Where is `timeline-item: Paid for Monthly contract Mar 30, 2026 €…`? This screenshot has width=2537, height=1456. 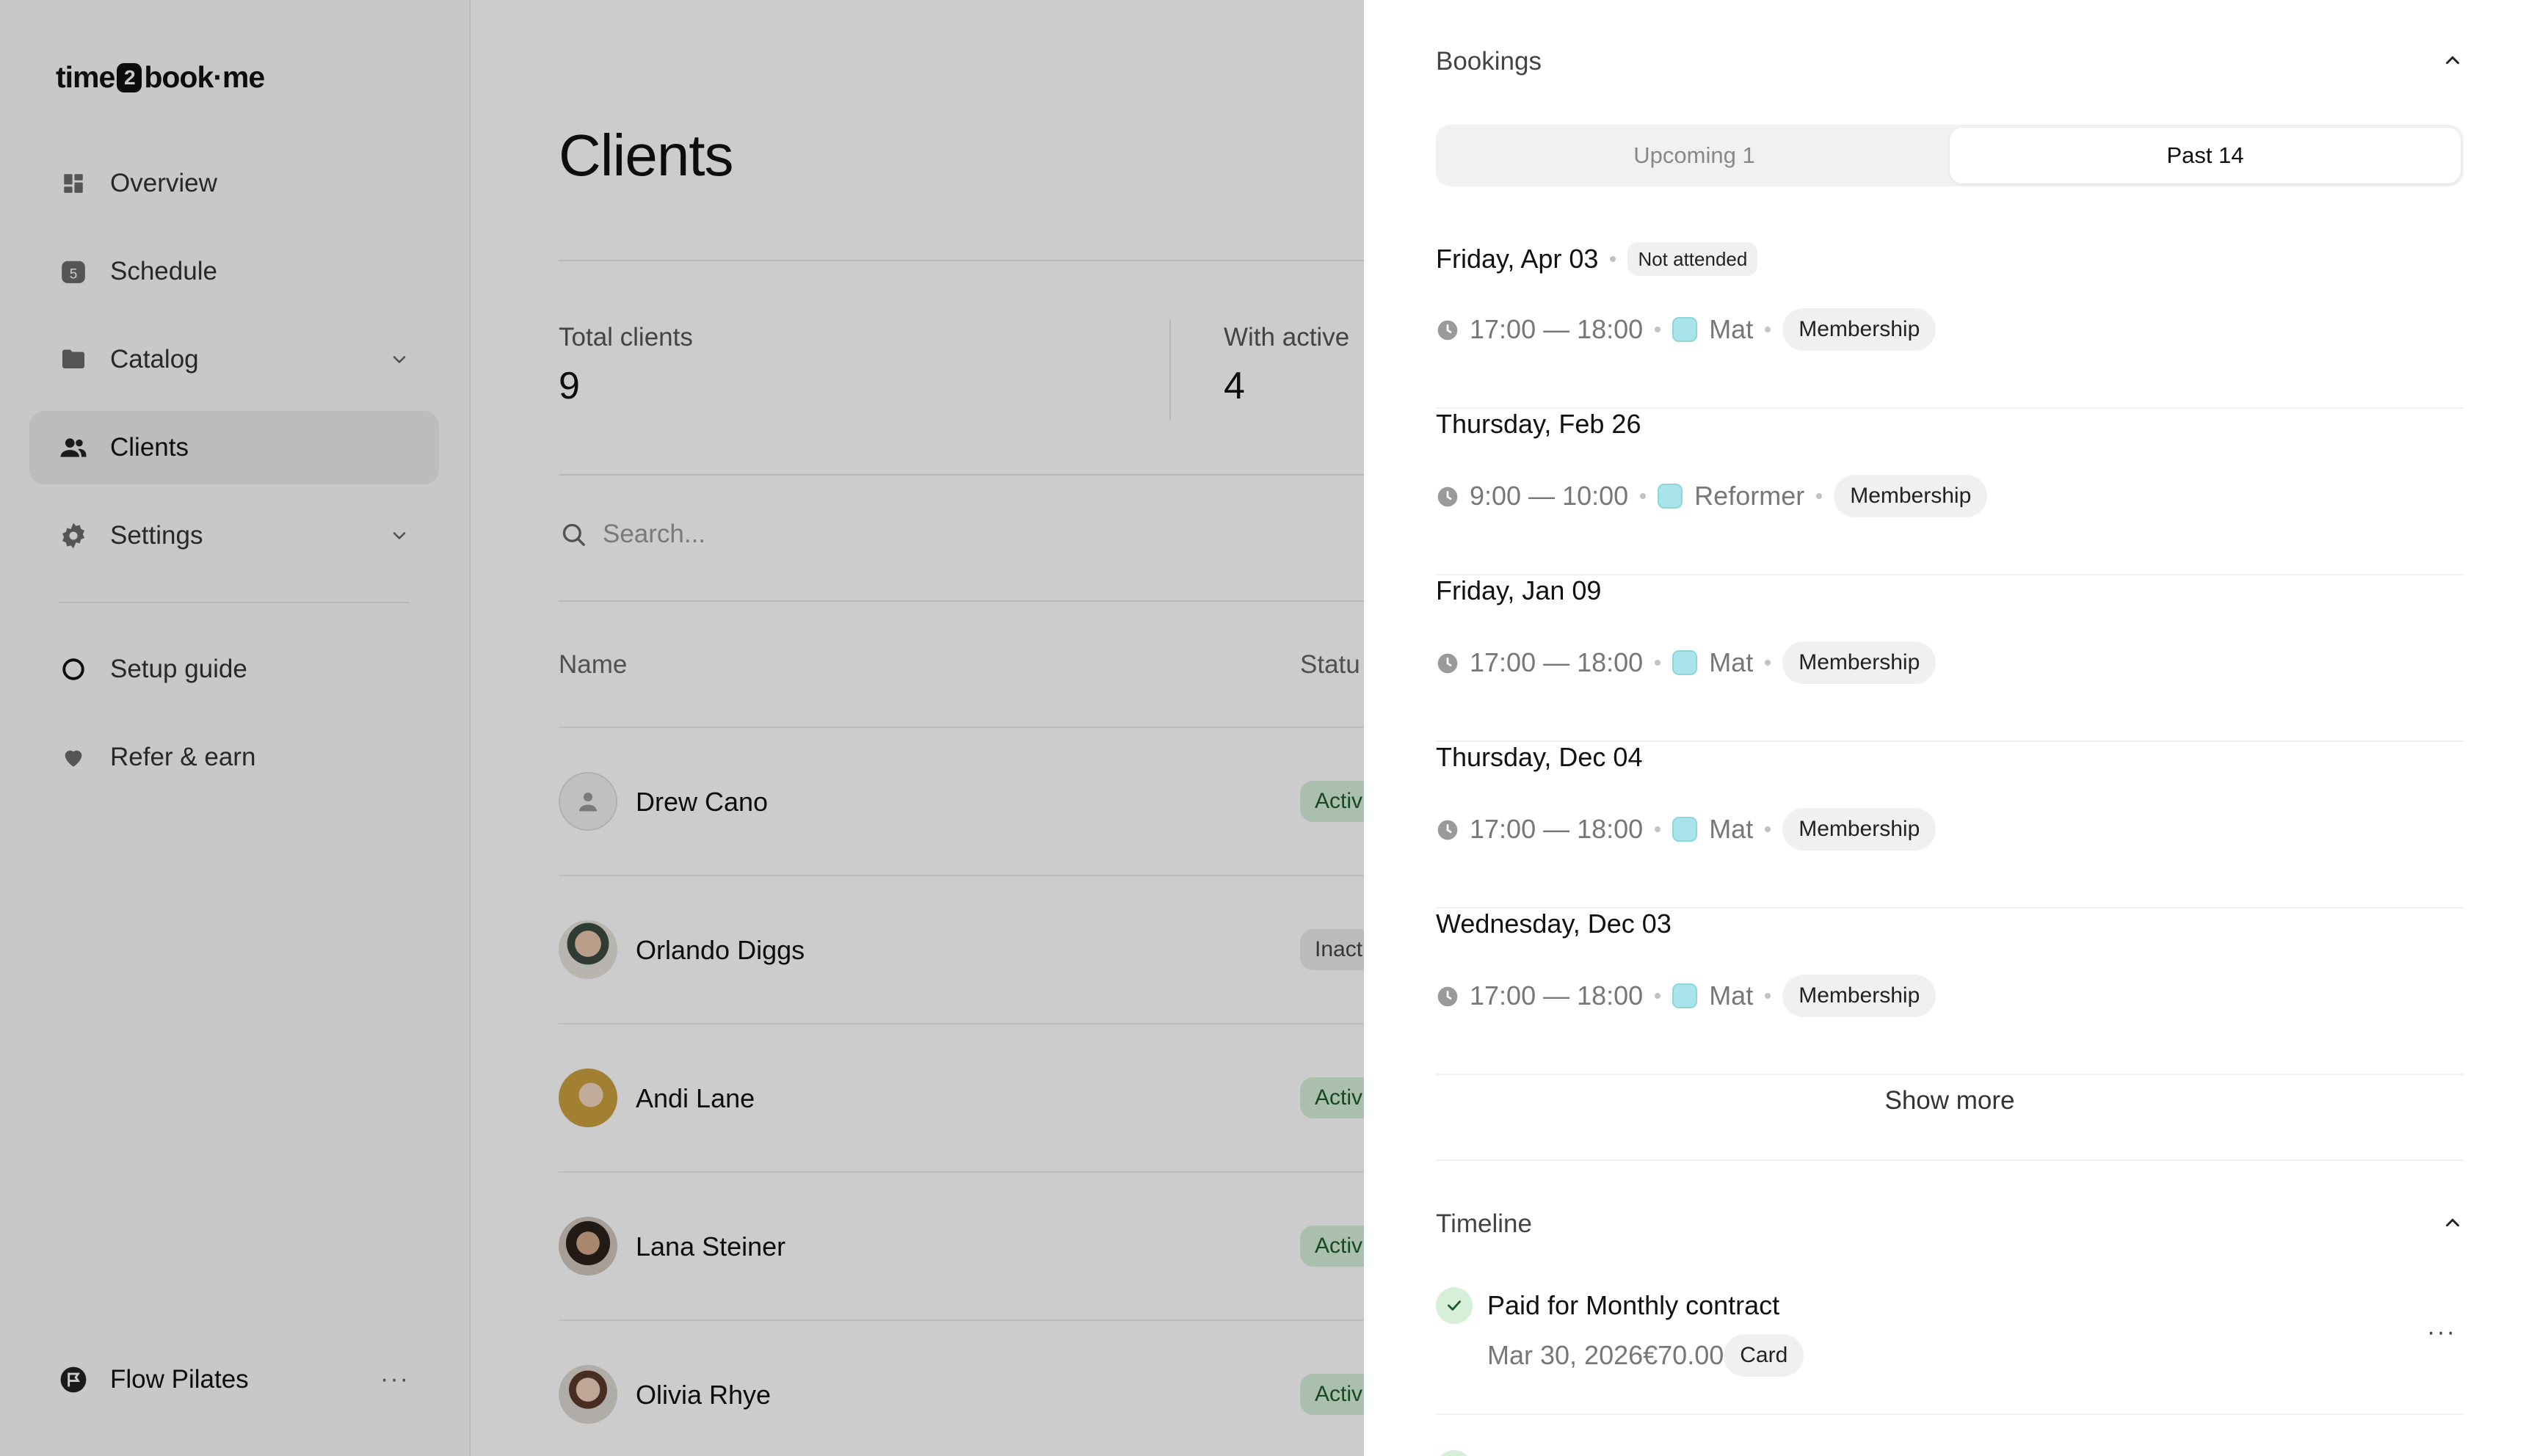
timeline-item: Paid for Monthly contract Mar 30, 2026 €… is located at coordinates (1950, 1349).